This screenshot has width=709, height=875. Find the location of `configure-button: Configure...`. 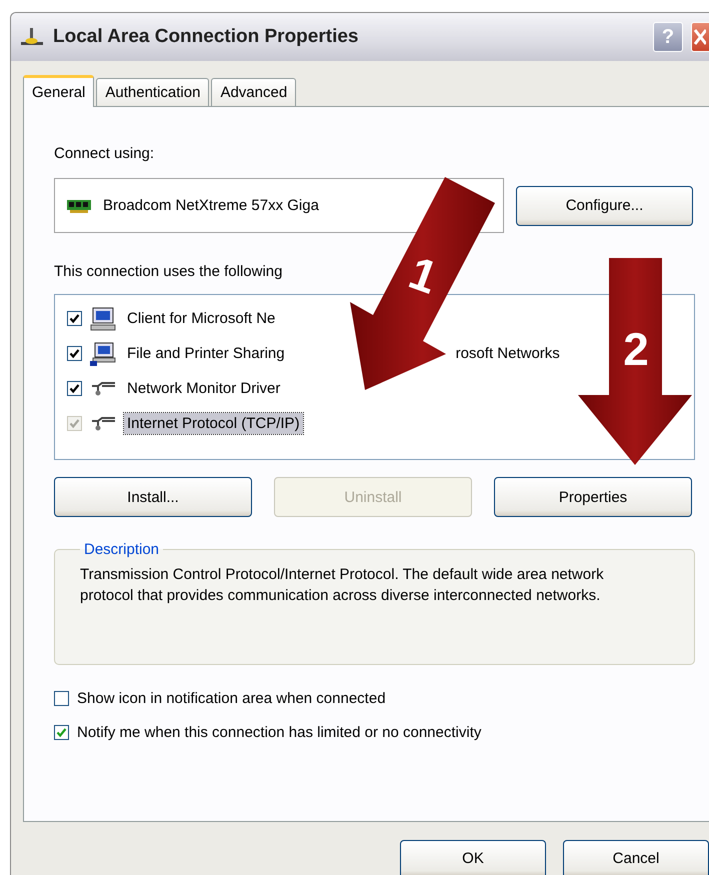

configure-button: Configure... is located at coordinates (604, 206).